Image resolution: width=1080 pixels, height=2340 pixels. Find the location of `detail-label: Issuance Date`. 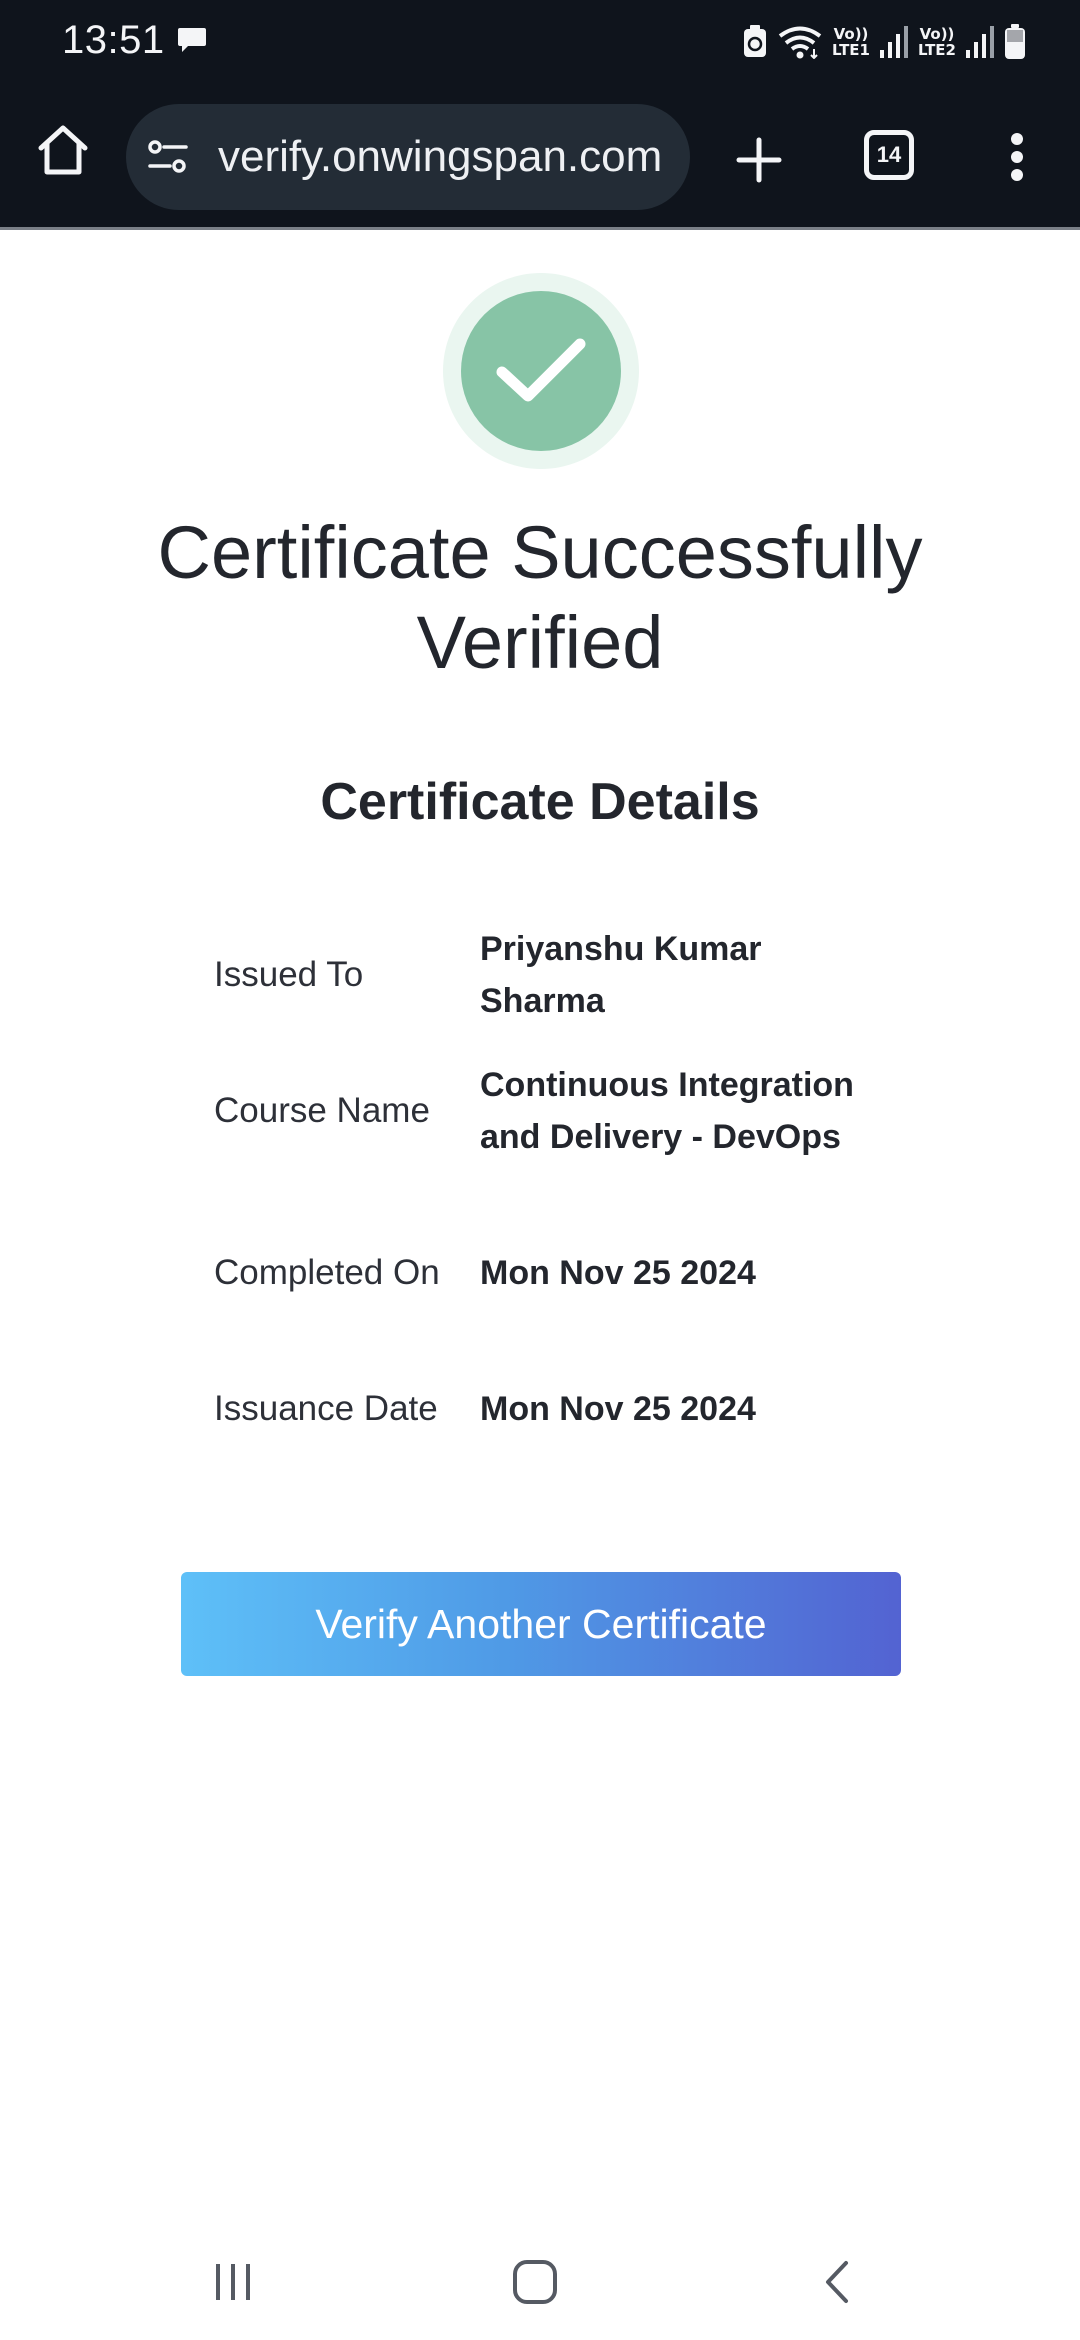

detail-label: Issuance Date is located at coordinates (326, 1408).